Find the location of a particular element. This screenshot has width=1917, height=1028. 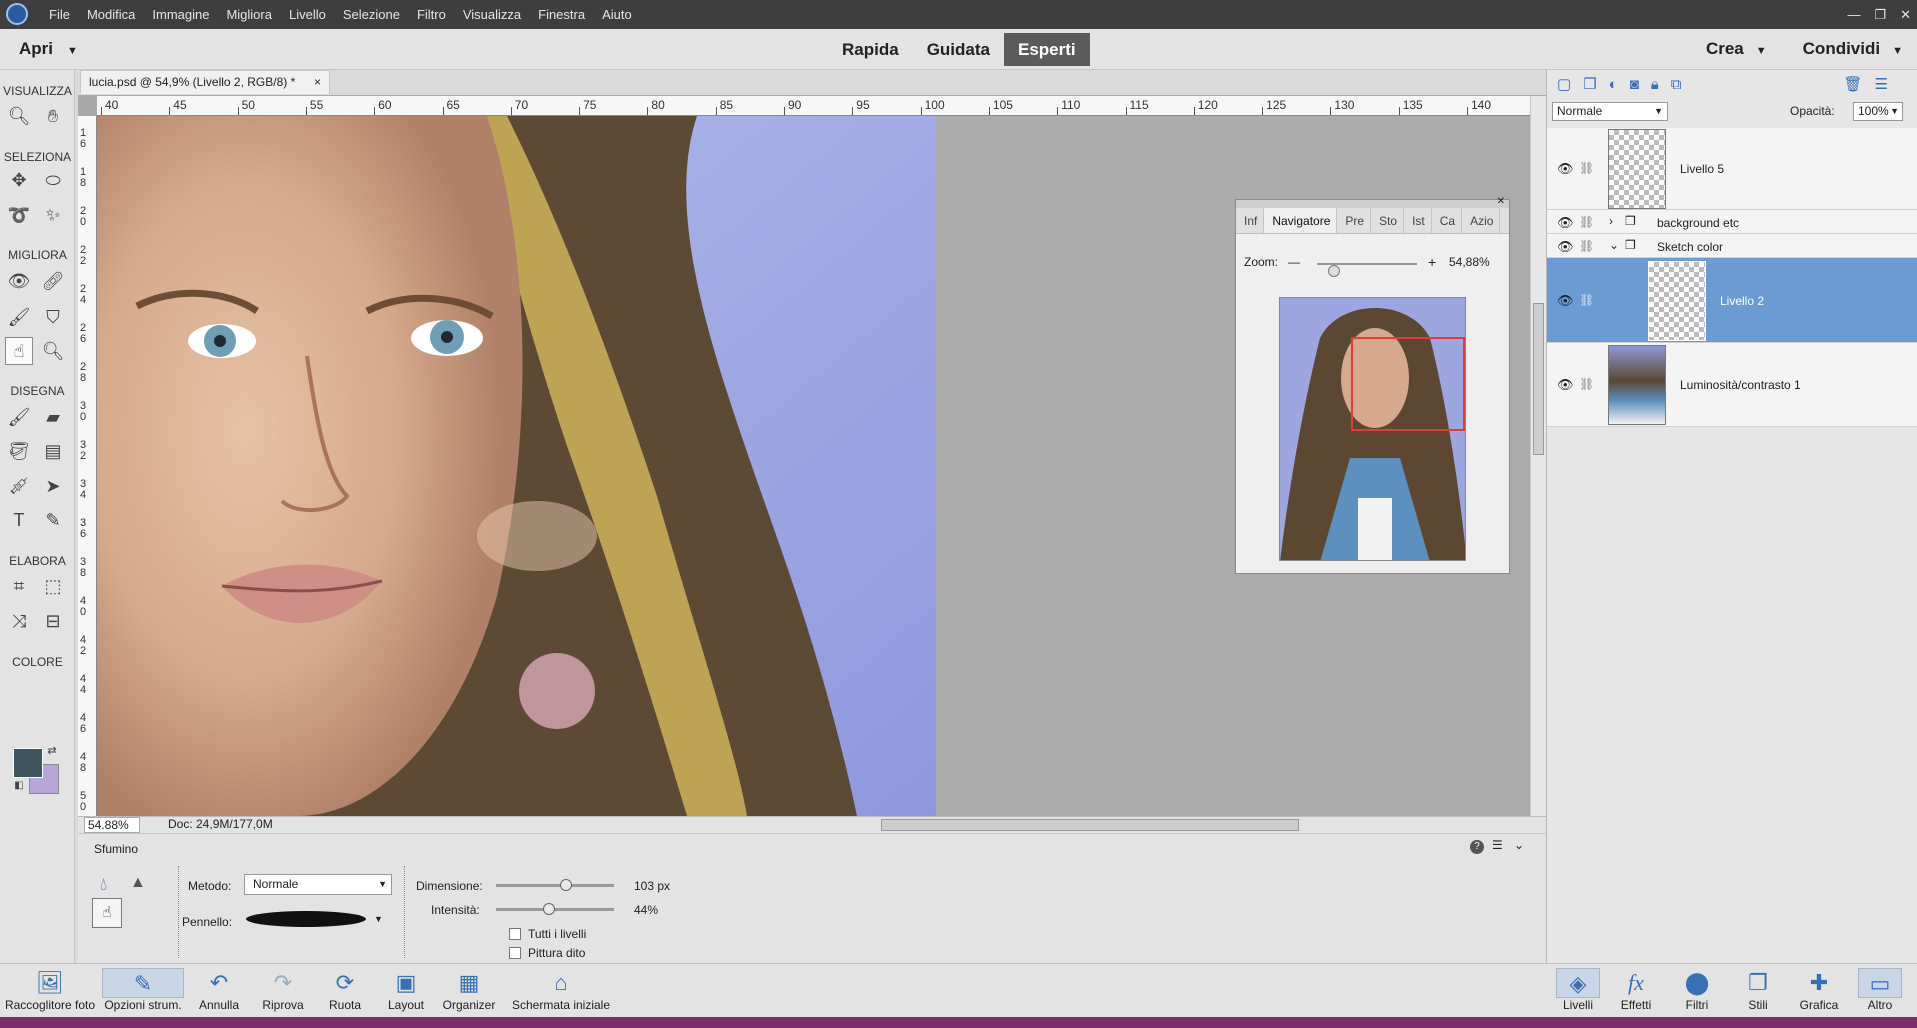

more-button: ▭ Altro is located at coordinates (1880, 990).